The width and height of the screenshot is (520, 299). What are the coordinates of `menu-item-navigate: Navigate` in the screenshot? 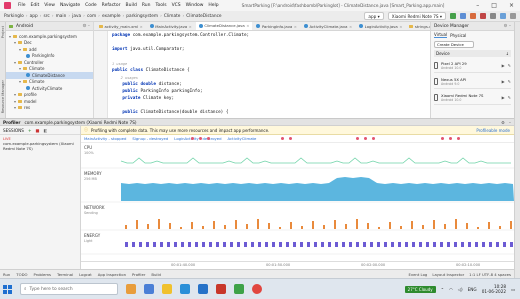 It's located at (70, 5).